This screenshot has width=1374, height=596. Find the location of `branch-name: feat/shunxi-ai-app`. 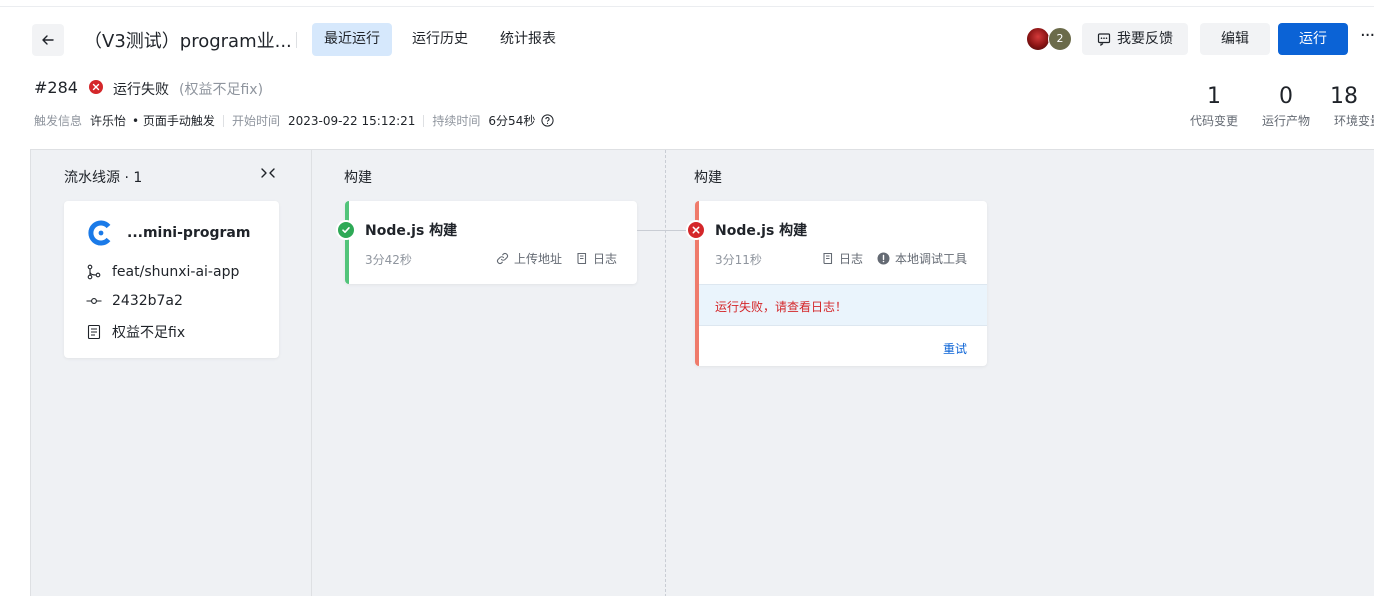

branch-name: feat/shunxi-ai-app is located at coordinates (176, 272).